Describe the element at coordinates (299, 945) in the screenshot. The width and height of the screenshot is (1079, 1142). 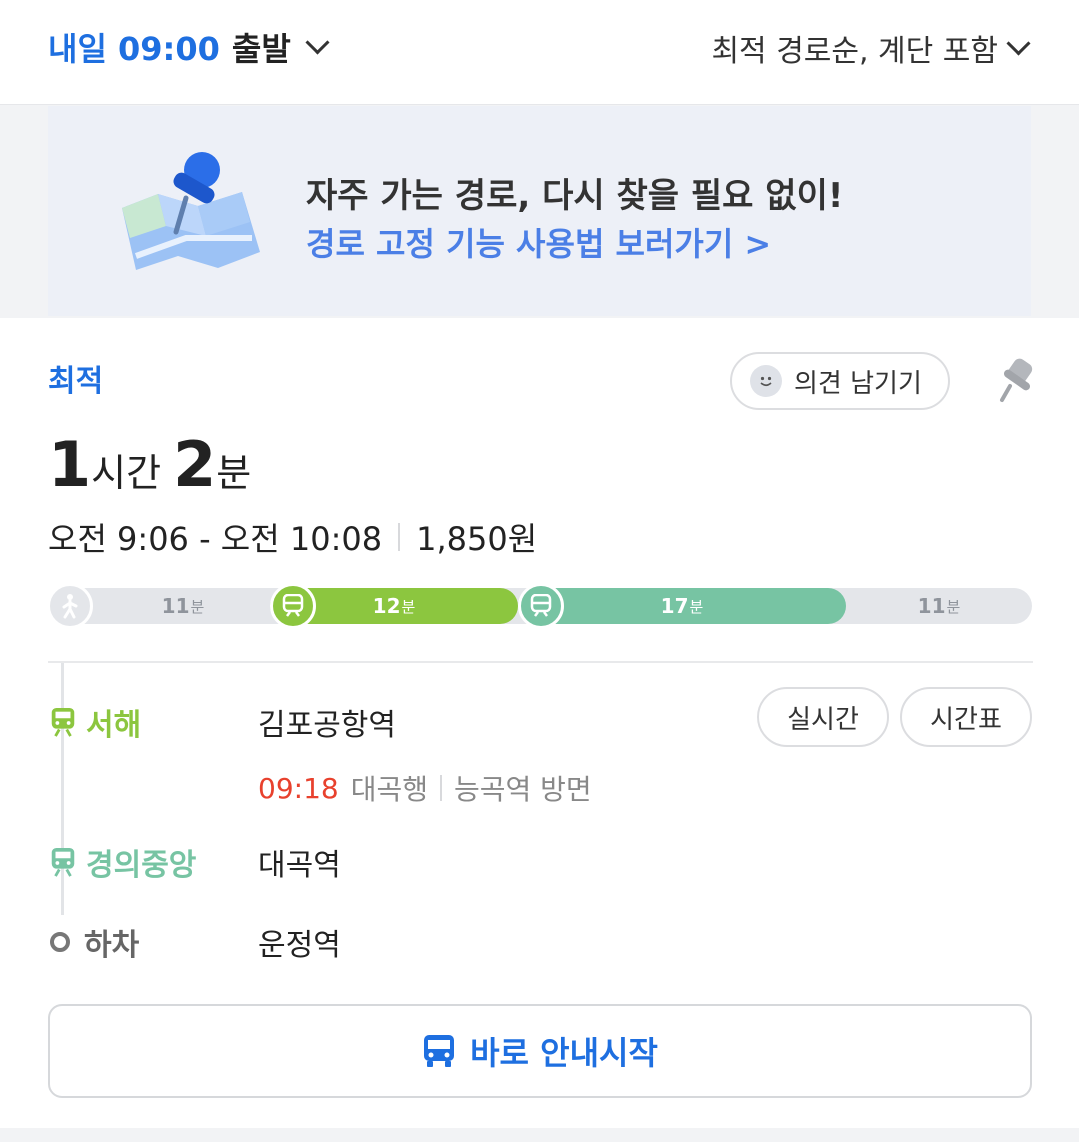
I see `station-name: 운정역` at that location.